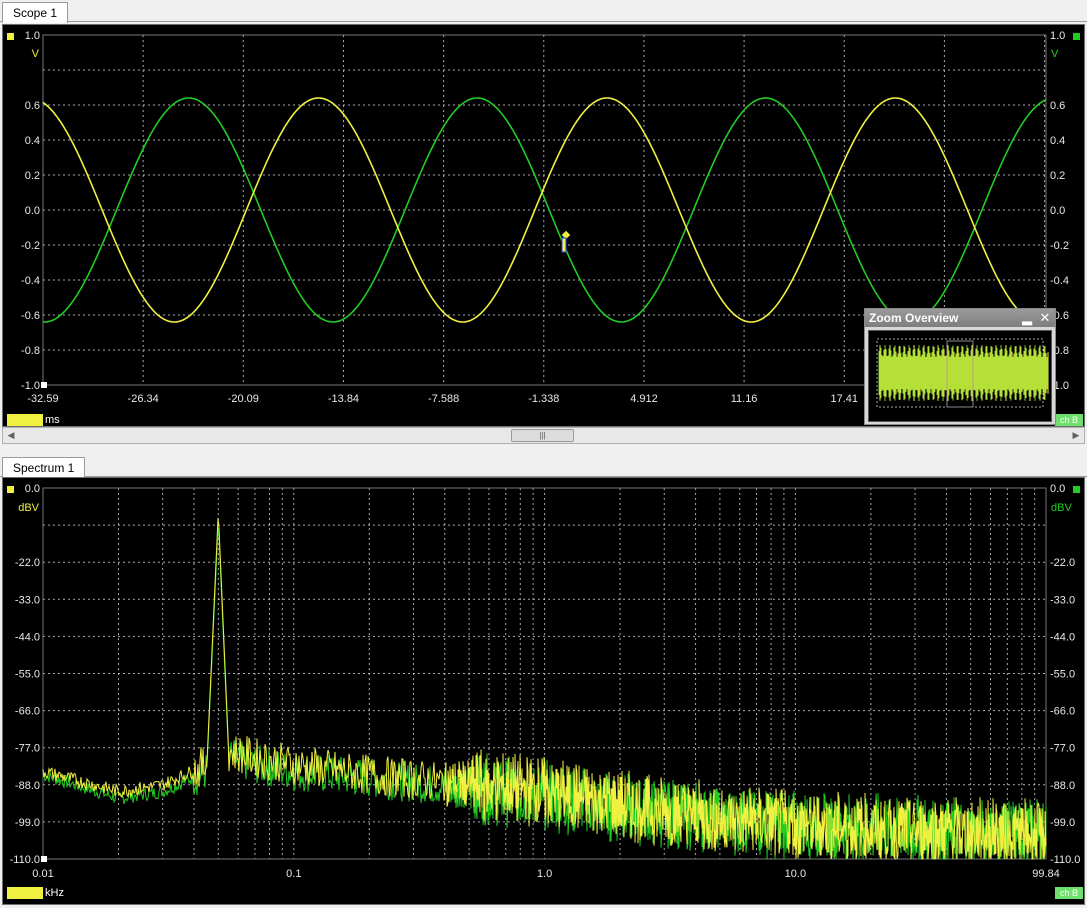 The image size is (1087, 908). I want to click on scope-y-tick-label: 1.0, so click(32, 36).